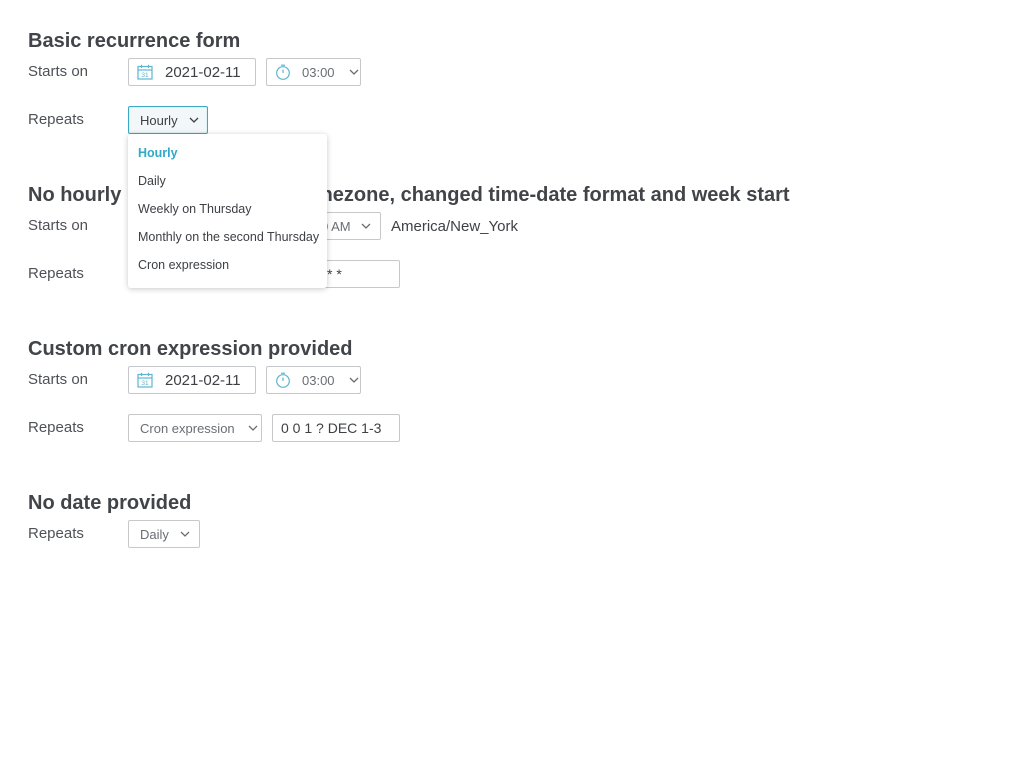 The width and height of the screenshot is (1024, 782). I want to click on repeats-select: Daily, so click(164, 534).